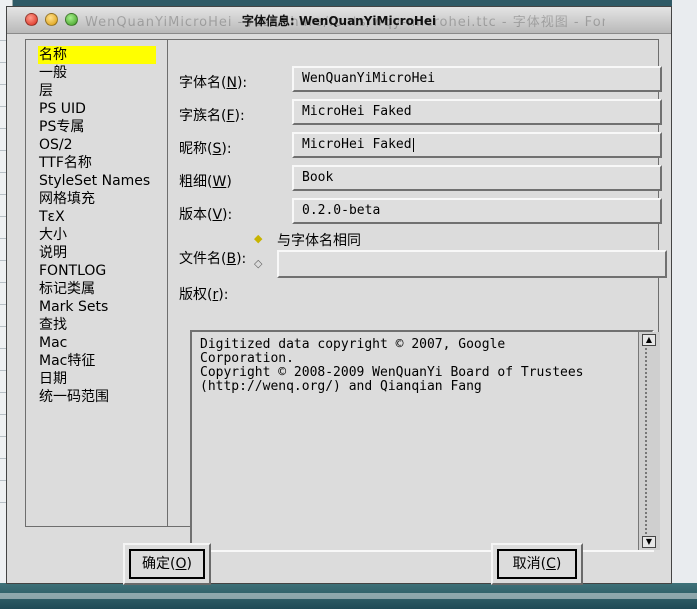 This screenshot has width=697, height=609. Describe the element at coordinates (94, 181) in the screenshot. I see `nav-item-styleset-names: StyleSet Names` at that location.